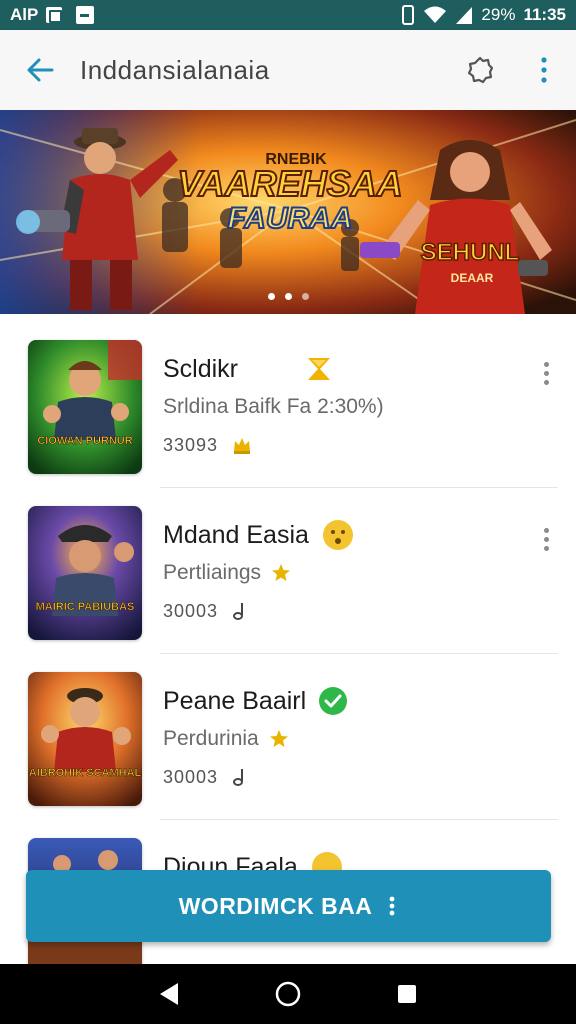  Describe the element at coordinates (544, 14) in the screenshot. I see `clock: 11:35` at that location.